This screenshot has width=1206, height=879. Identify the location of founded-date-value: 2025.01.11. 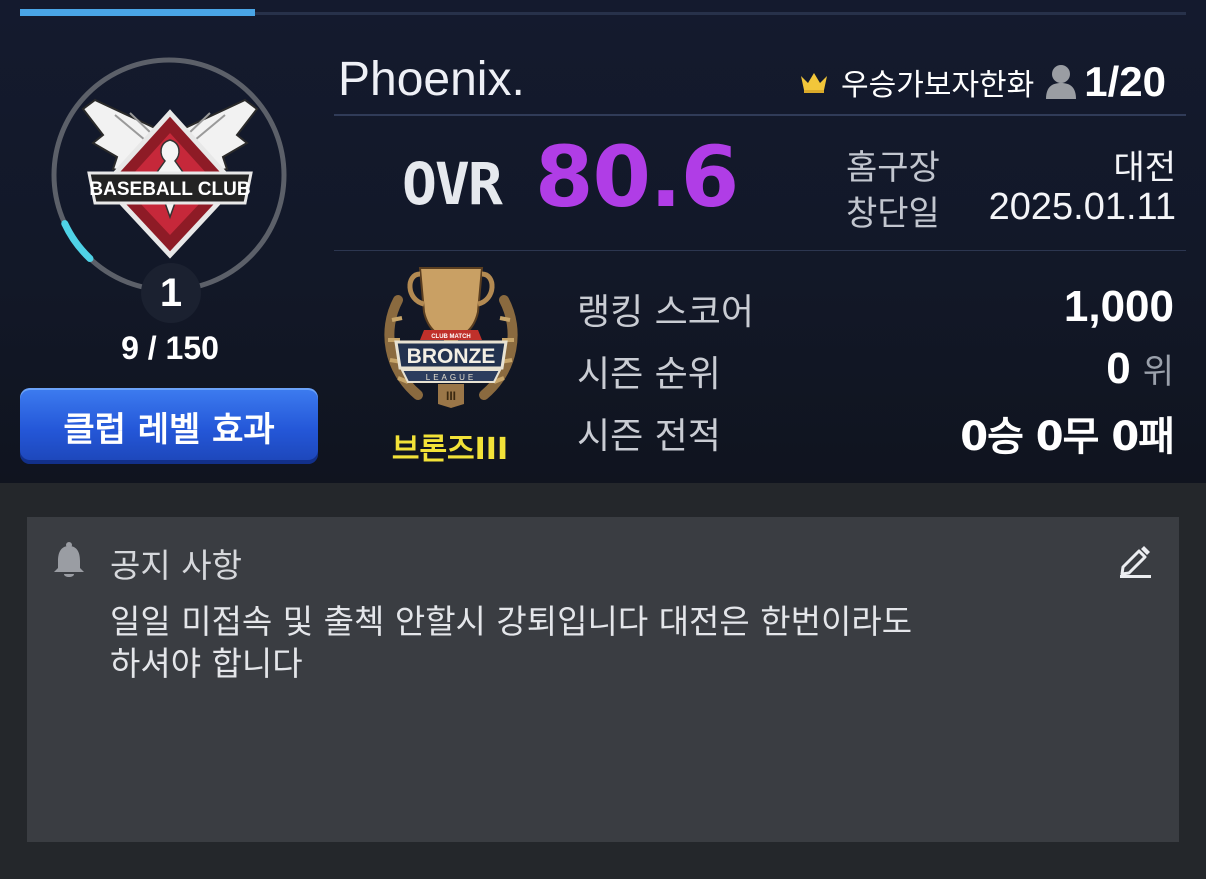
(1082, 207).